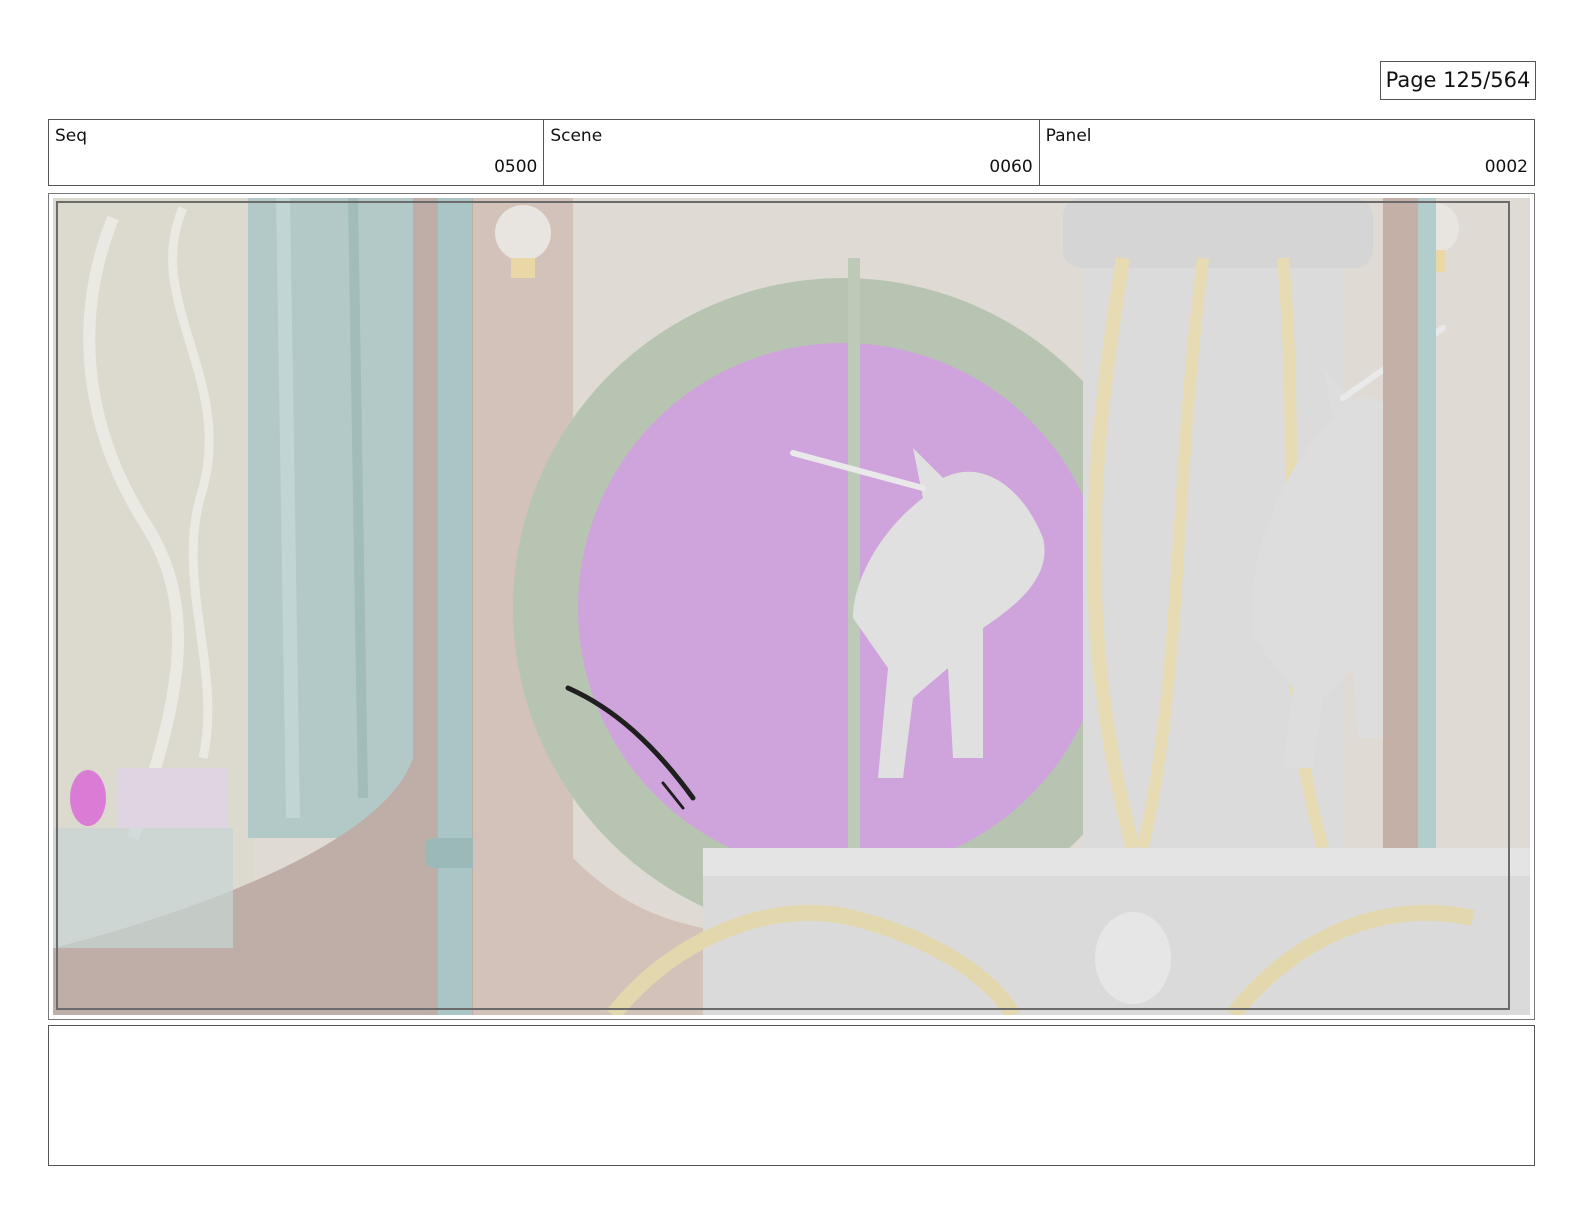 The height and width of the screenshot is (1224, 1584). Describe the element at coordinates (1506, 167) in the screenshot. I see `panel-value: 0002` at that location.